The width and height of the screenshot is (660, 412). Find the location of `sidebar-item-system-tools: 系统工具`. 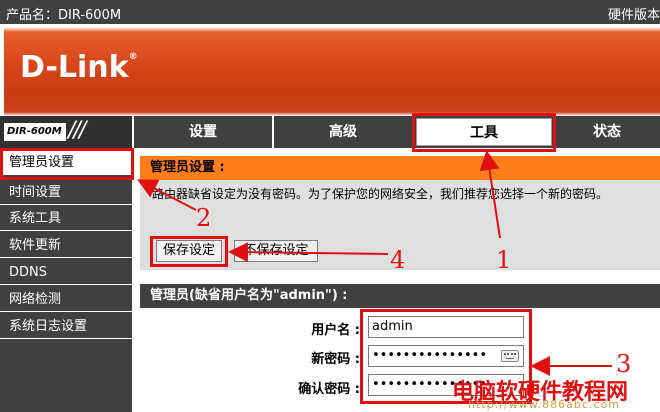

sidebar-item-system-tools: 系统工具 is located at coordinates (66, 218).